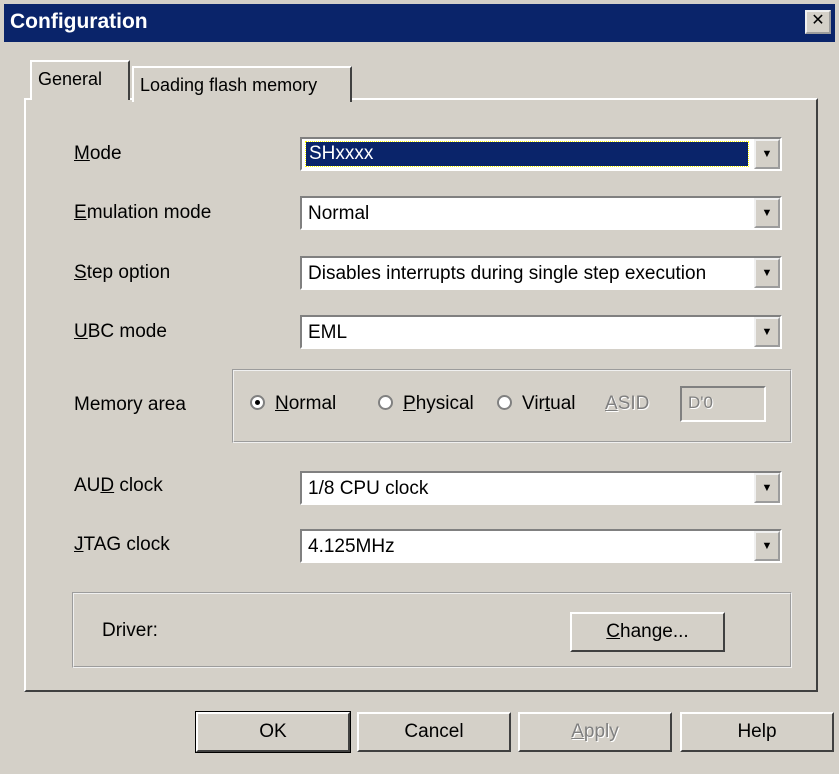 The image size is (839, 774). I want to click on mode-label: Mode, so click(98, 153).